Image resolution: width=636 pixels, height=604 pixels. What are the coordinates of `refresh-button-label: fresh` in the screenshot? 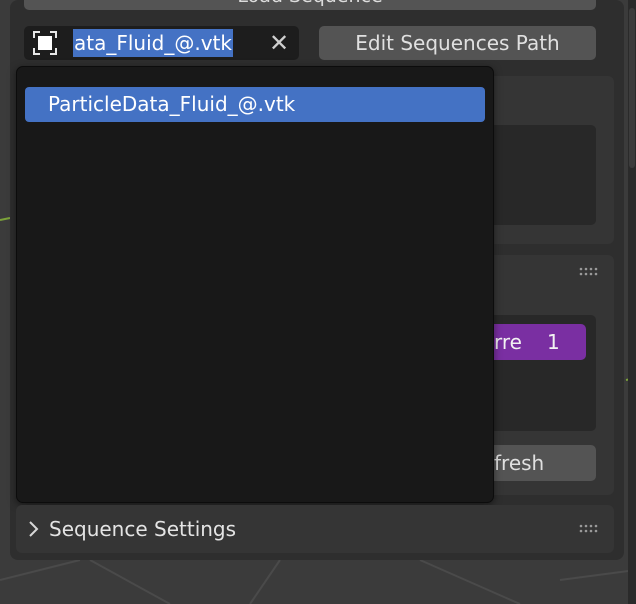 It's located at (519, 463).